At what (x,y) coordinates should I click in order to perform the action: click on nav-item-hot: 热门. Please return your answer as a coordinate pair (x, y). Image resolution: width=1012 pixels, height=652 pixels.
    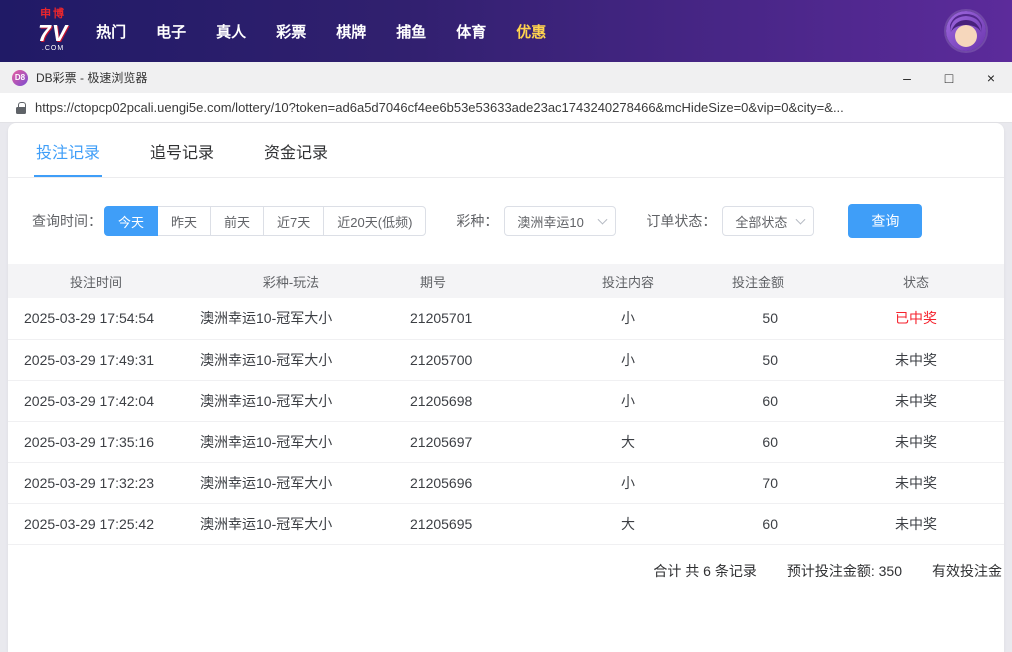
    Looking at the image, I should click on (111, 31).